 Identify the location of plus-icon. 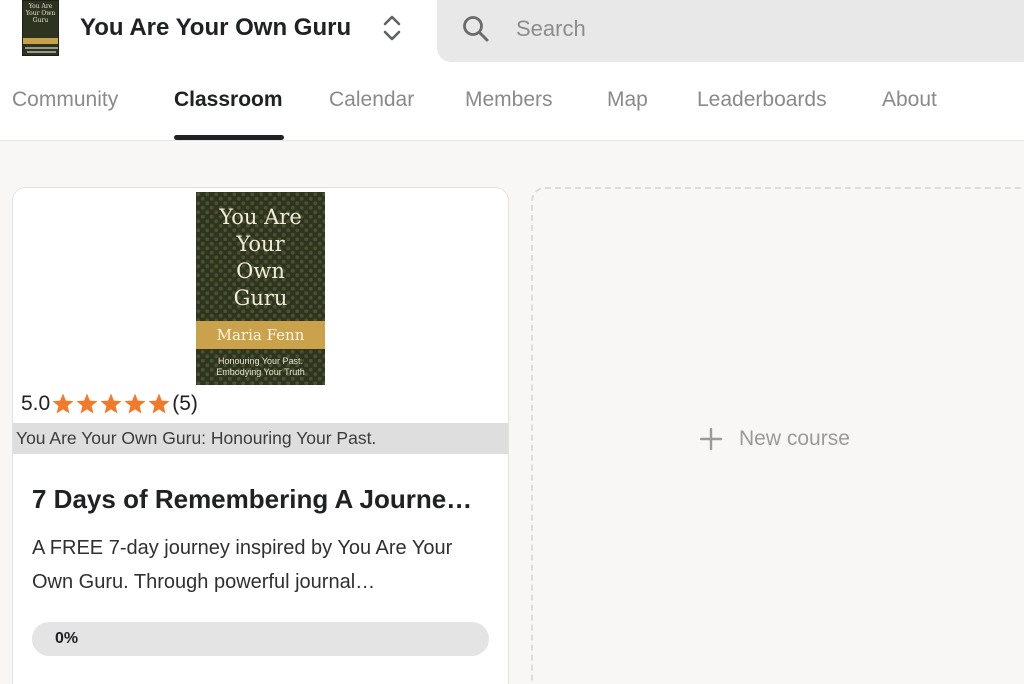
(711, 439).